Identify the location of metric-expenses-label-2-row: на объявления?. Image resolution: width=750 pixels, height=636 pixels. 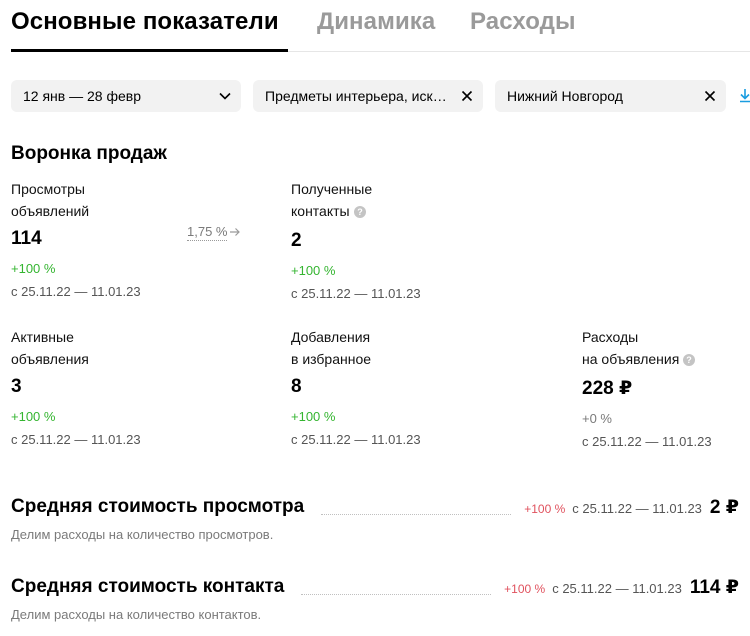
(662, 360).